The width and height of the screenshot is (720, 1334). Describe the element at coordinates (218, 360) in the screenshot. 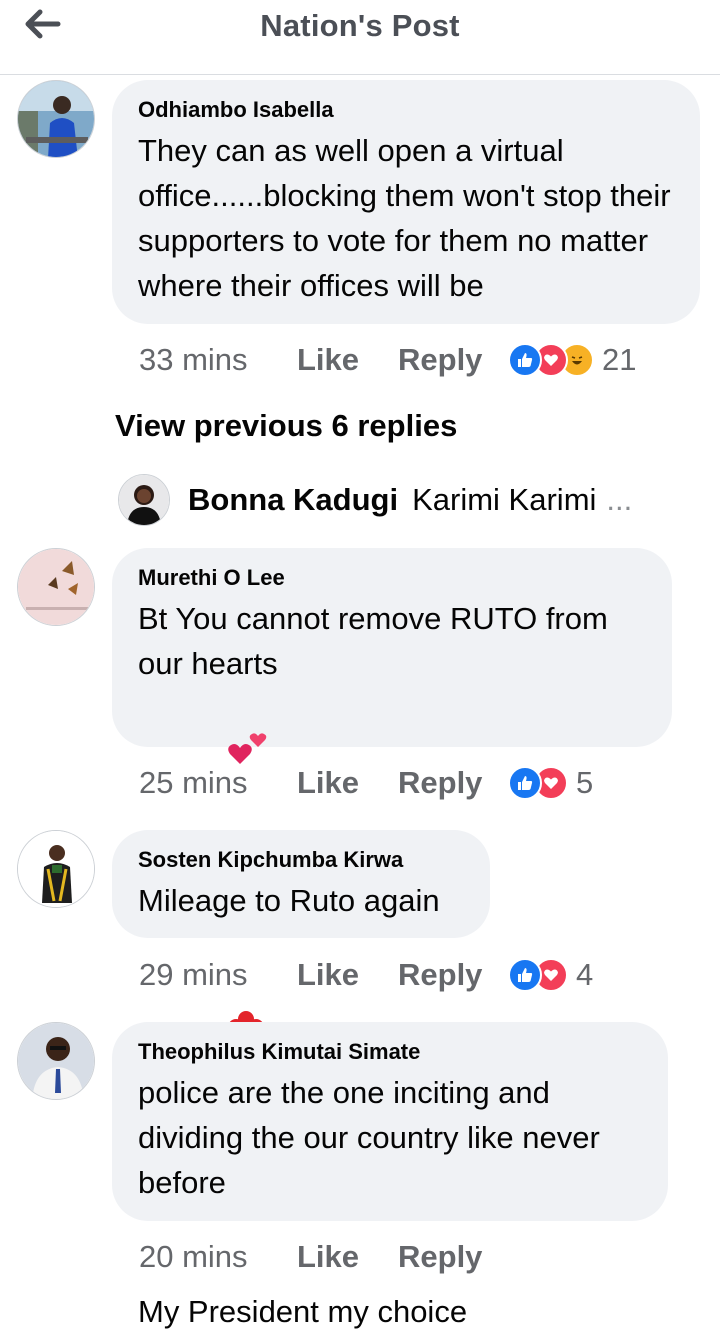

I see `comment-time: 33 mins` at that location.